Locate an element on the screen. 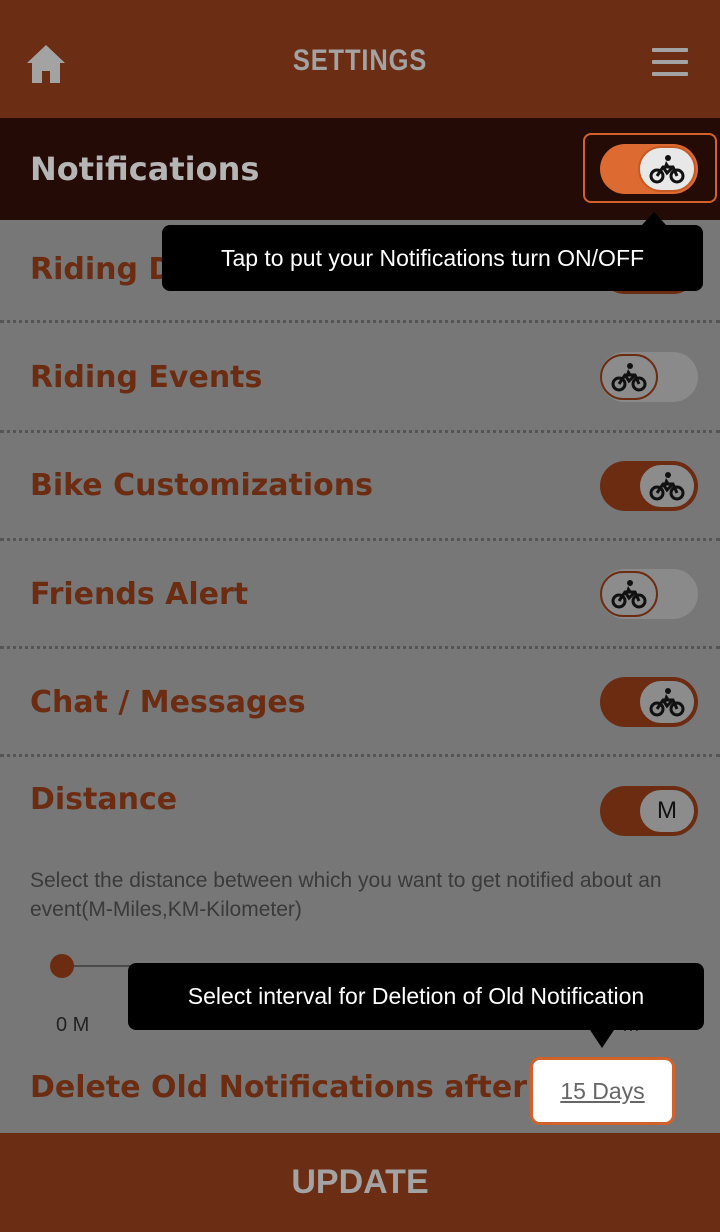 This screenshot has width=720, height=1232. distance-unit-toggle: M is located at coordinates (649, 811).